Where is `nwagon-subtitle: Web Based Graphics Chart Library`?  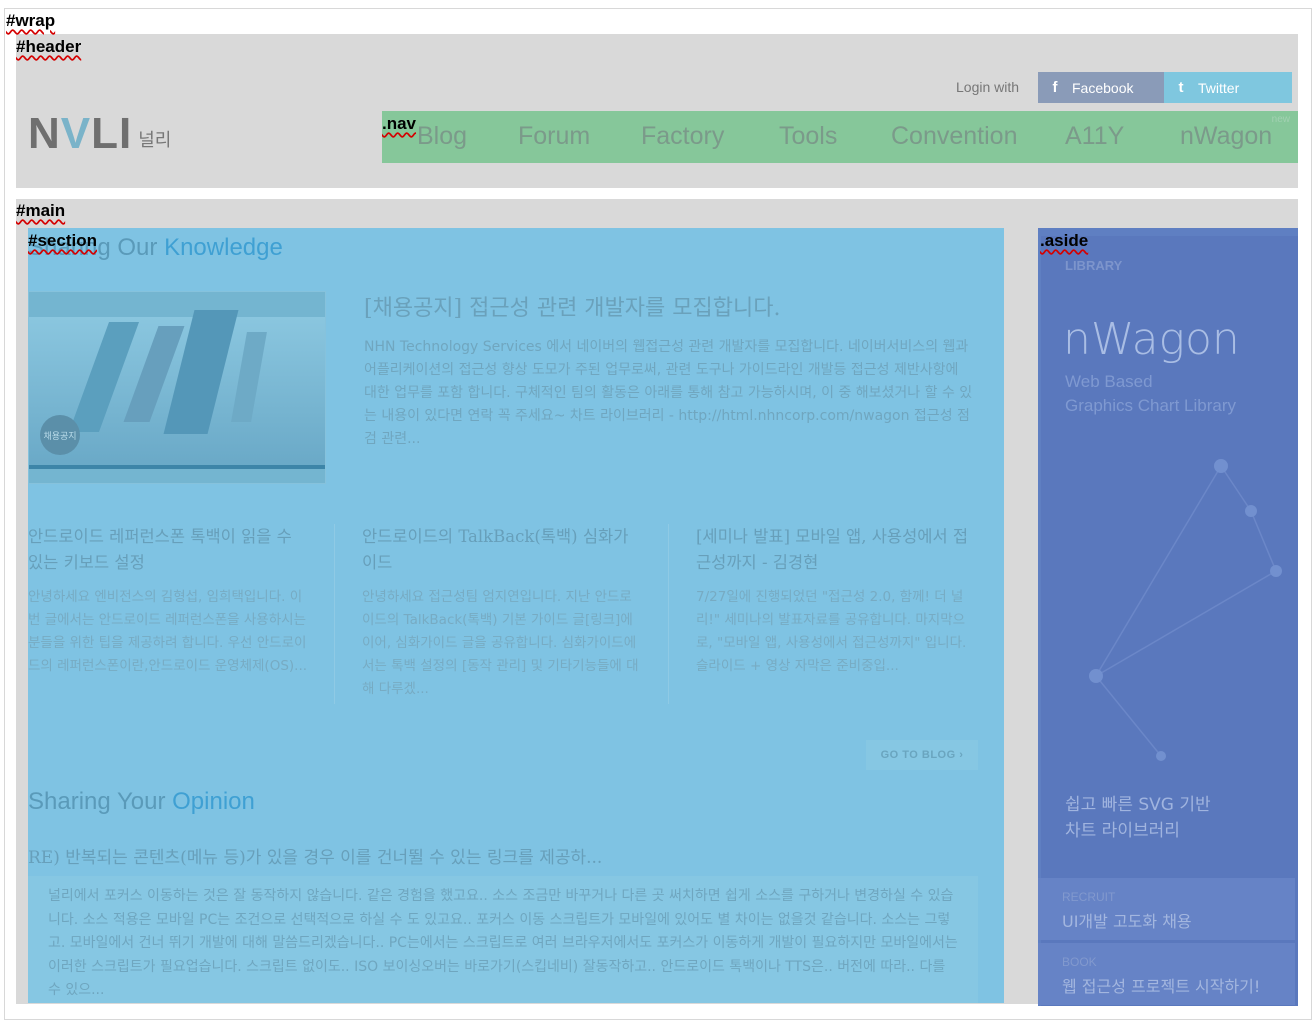 nwagon-subtitle: Web Based Graphics Chart Library is located at coordinates (1151, 393).